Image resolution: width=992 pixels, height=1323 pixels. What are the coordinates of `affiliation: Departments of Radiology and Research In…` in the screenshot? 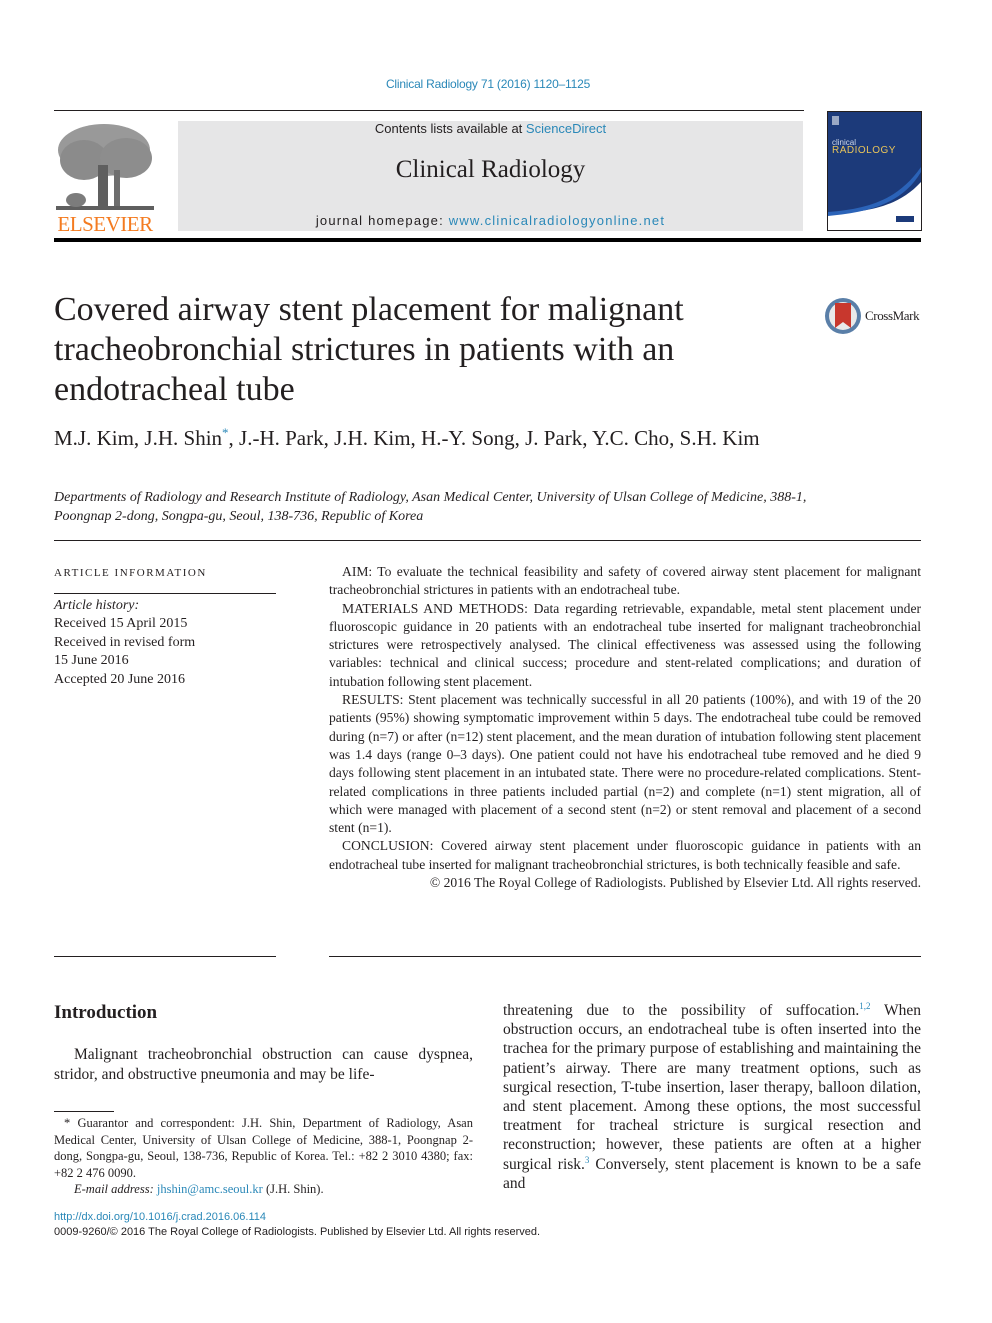 It's located at (430, 507).